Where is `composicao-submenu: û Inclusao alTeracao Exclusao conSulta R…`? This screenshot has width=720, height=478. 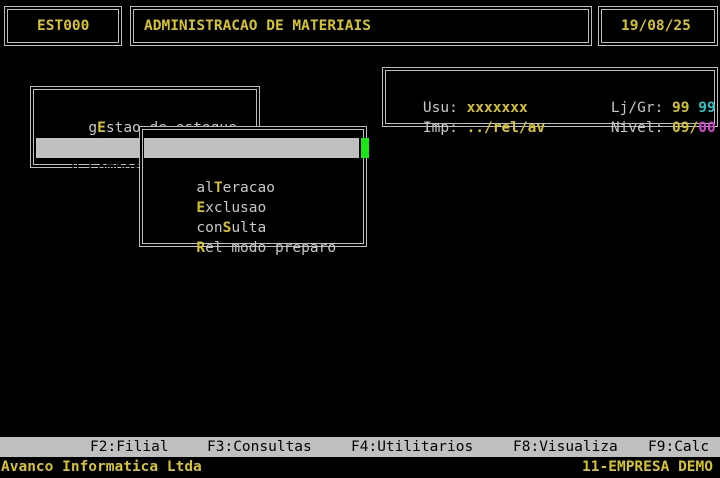 composicao-submenu: û Inclusao alTeracao Exclusao conSulta R… is located at coordinates (254, 191).